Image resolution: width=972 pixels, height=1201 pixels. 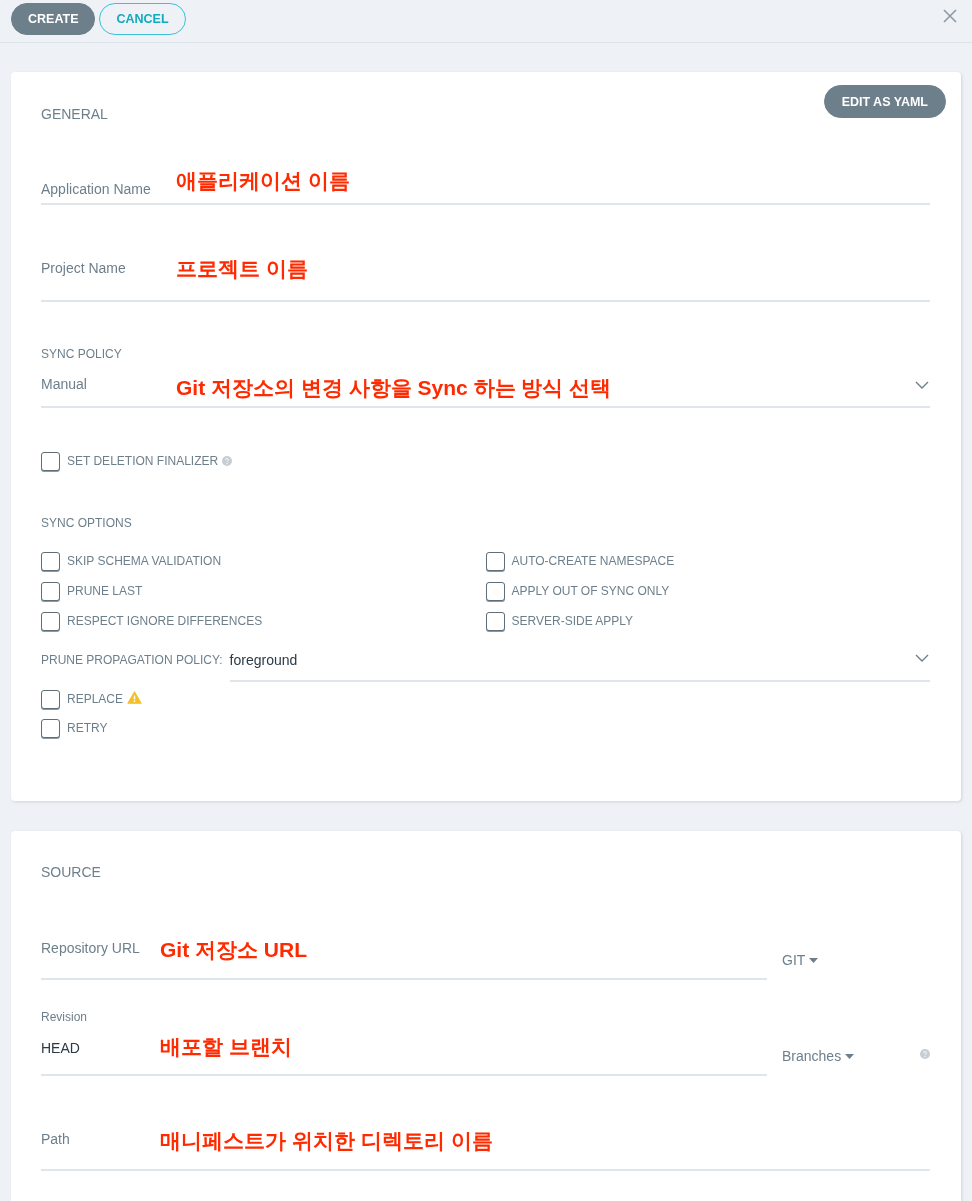 What do you see at coordinates (233, 950) in the screenshot?
I see `annotation-text: Git 저장소 URL` at bounding box center [233, 950].